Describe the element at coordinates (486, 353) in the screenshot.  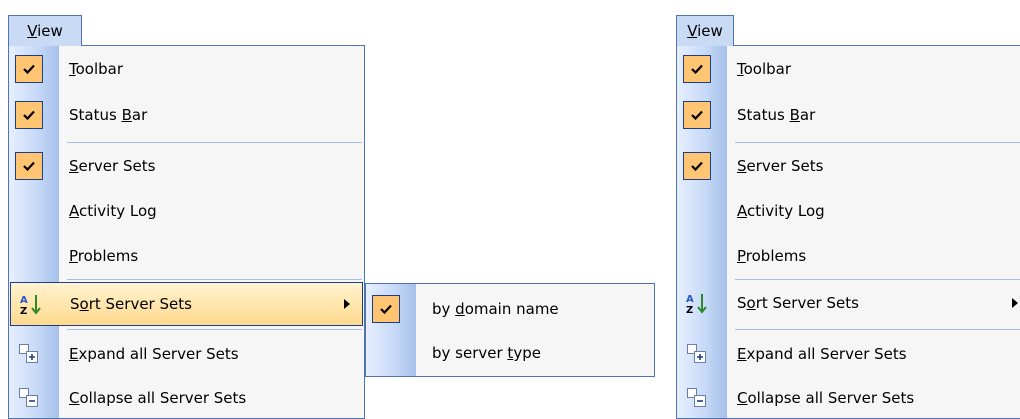
I see `submenu-item-label: by server type` at that location.